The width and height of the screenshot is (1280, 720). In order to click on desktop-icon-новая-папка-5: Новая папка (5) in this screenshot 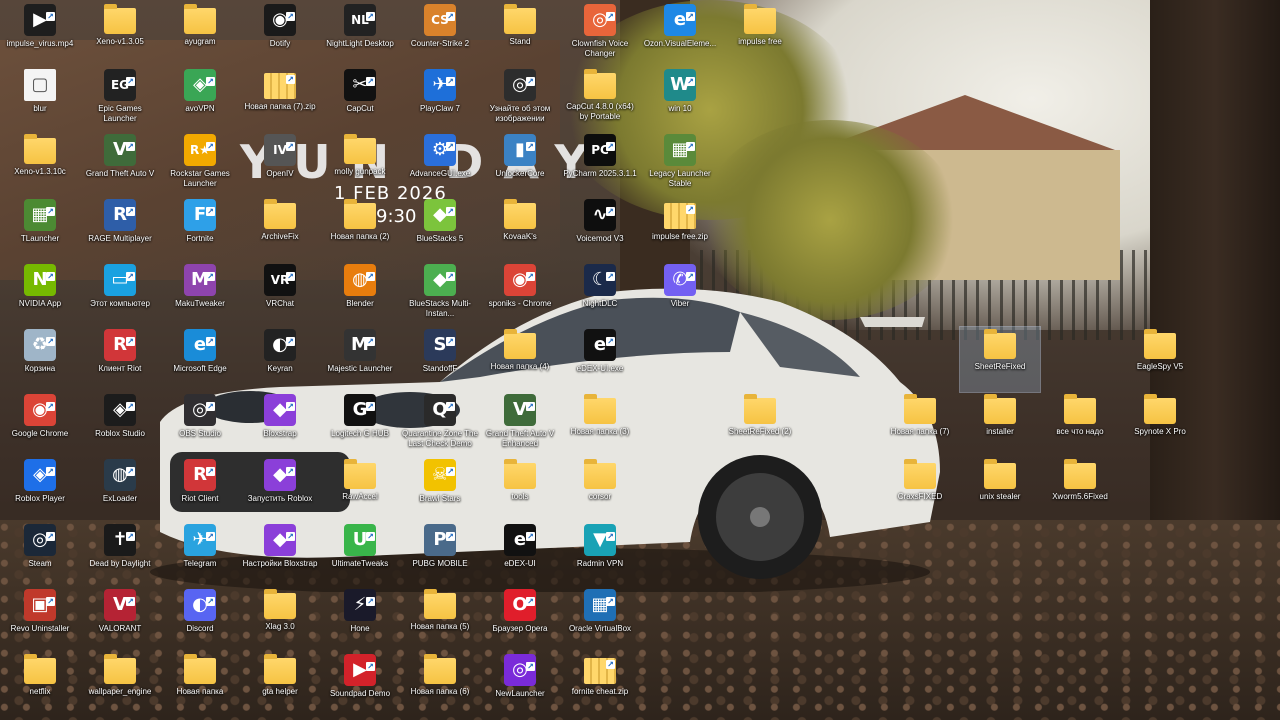, I will do `click(440, 619)`.